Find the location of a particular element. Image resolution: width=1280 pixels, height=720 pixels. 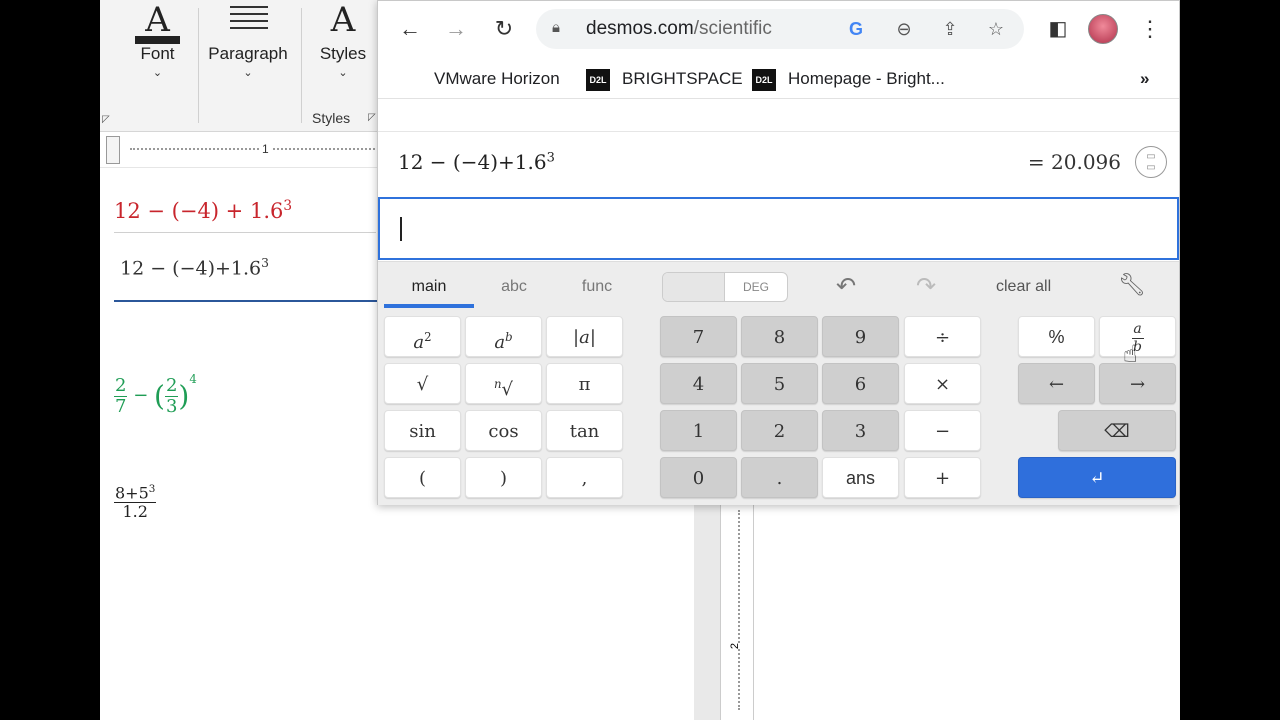

vertical-ruler: 2 is located at coordinates (737, 610).